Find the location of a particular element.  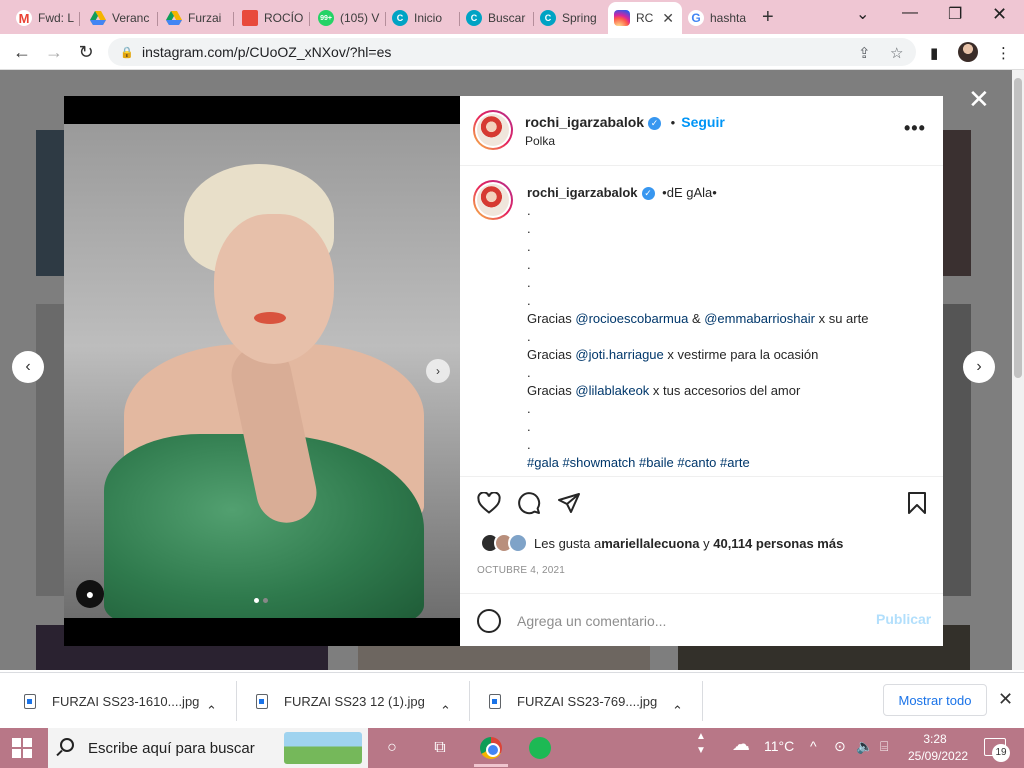

tab-canva-inicio: C Inicio is located at coordinates (423, 18).